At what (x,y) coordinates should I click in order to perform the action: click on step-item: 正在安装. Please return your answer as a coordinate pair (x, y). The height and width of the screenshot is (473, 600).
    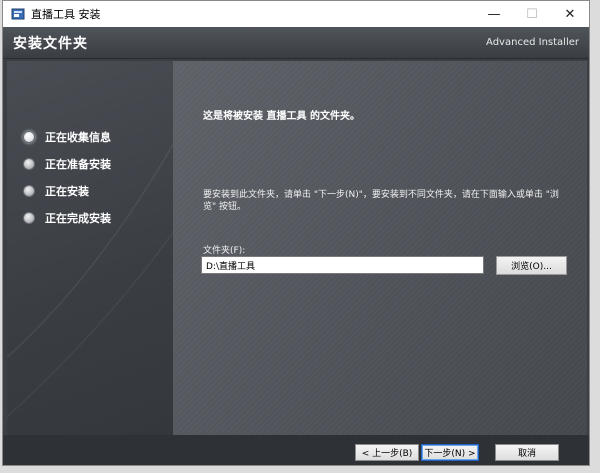
    Looking at the image, I should click on (67, 190).